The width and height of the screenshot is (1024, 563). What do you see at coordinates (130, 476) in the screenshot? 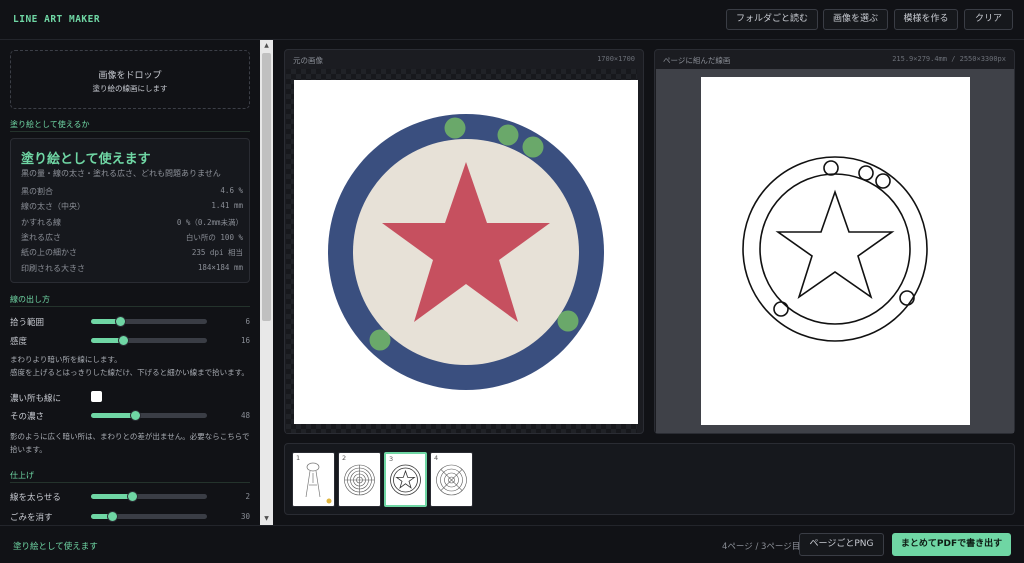
I see `finish-section-title: 仕上げ` at bounding box center [130, 476].